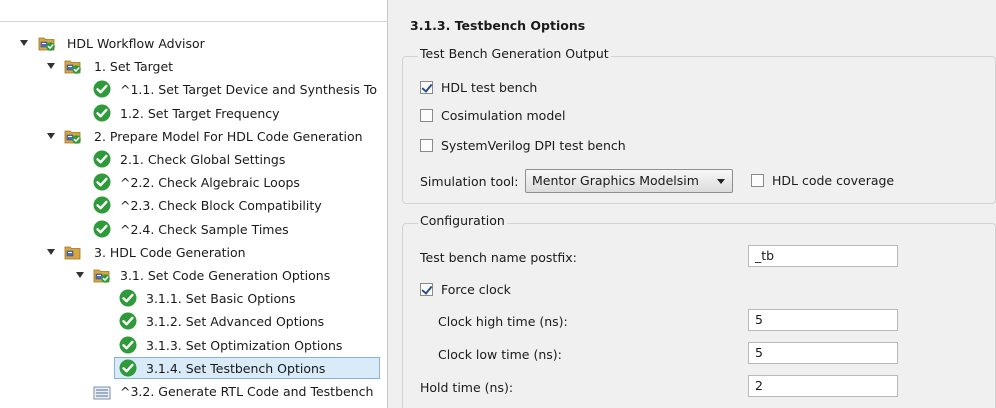 The height and width of the screenshot is (408, 996). Describe the element at coordinates (615, 180) in the screenshot. I see `simulation-tool-value: Mentor Graphics Modelsim` at that location.